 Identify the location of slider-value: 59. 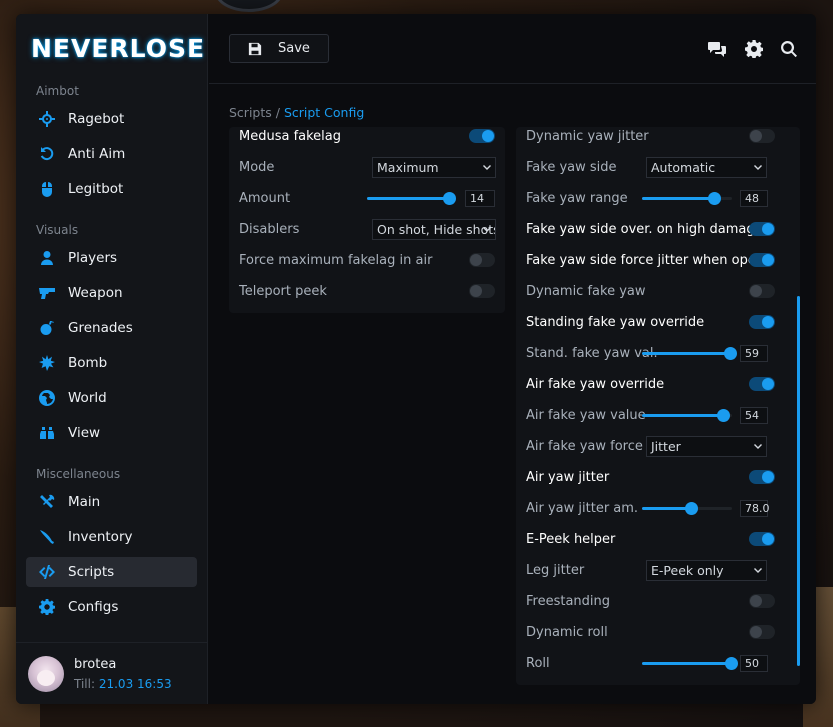
(754, 353).